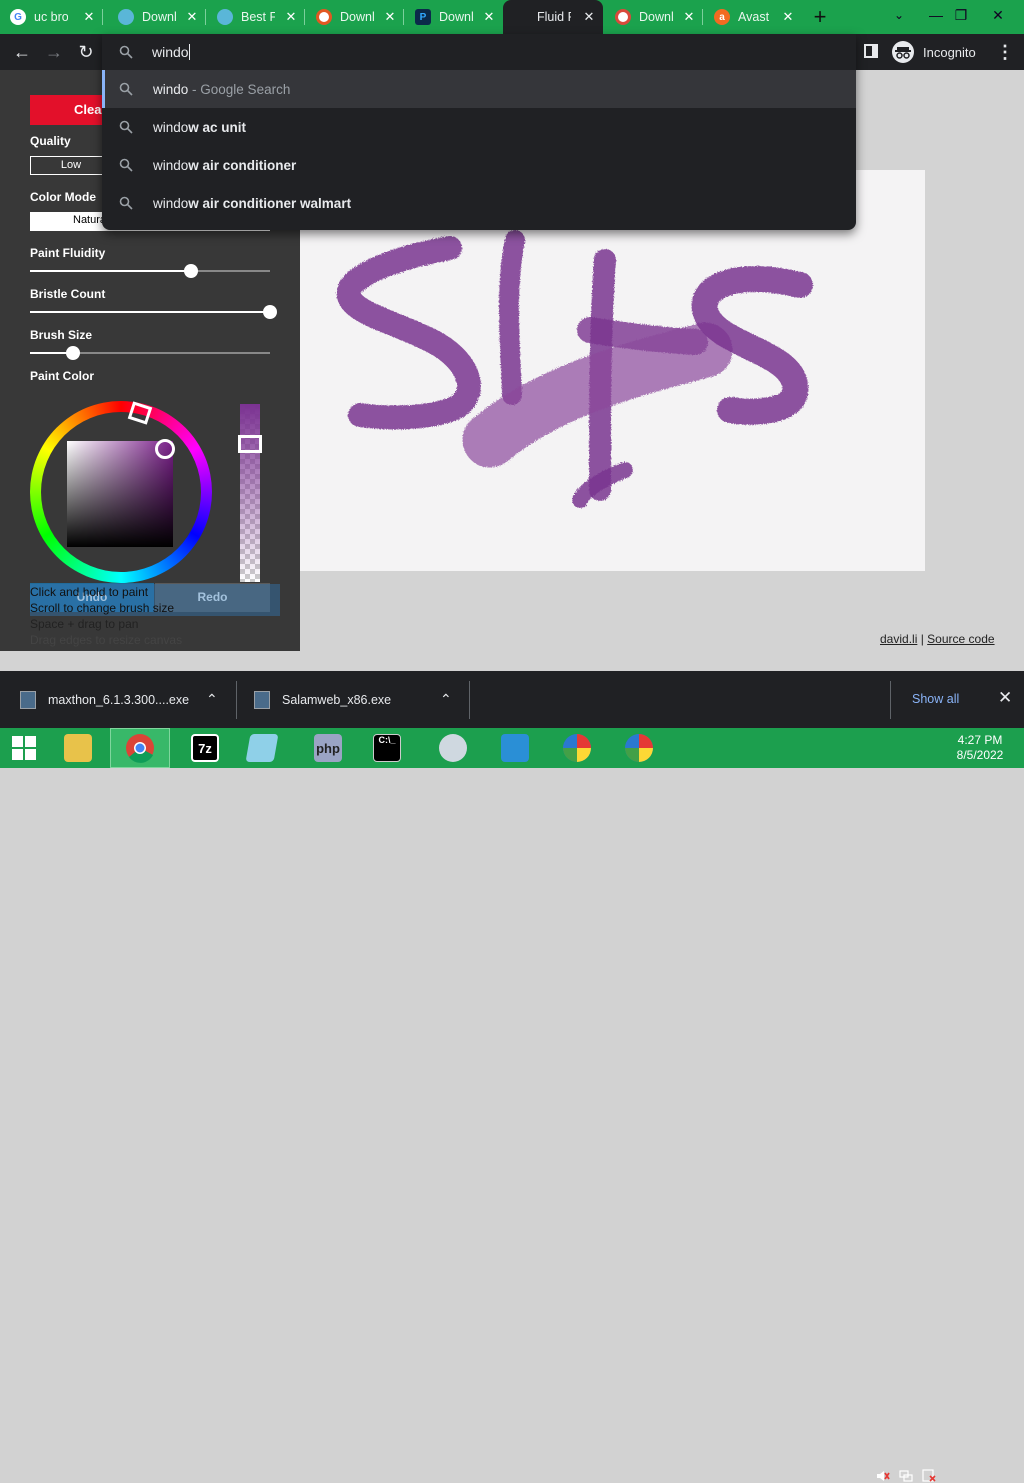  I want to click on exe-file-icon, so click(262, 699).